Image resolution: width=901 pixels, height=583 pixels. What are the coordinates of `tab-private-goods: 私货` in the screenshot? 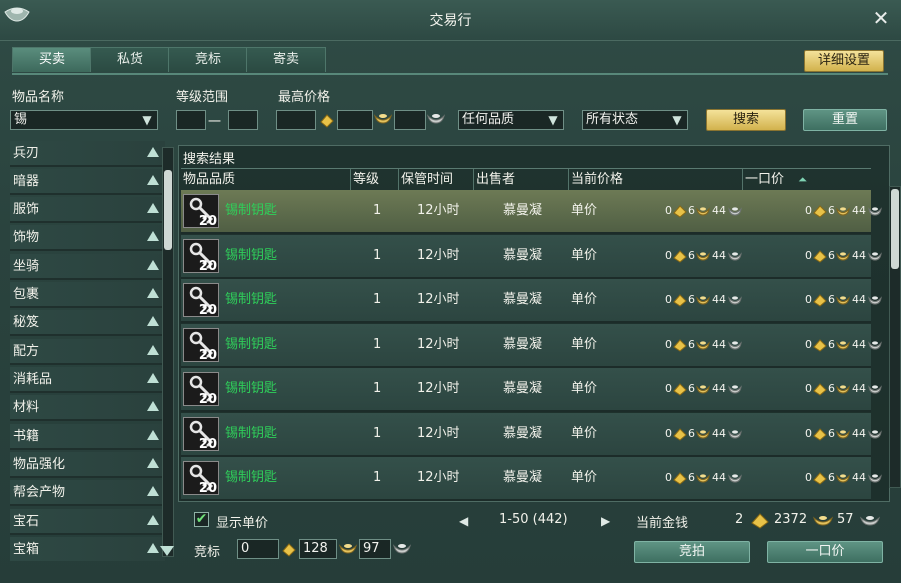 It's located at (130, 59).